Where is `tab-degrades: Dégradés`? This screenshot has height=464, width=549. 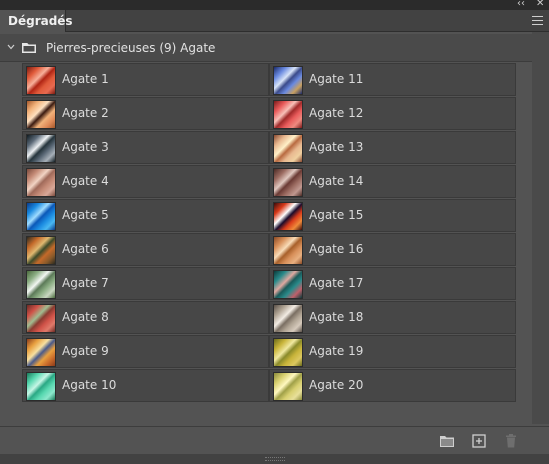 tab-degrades: Dégradés is located at coordinates (36, 21).